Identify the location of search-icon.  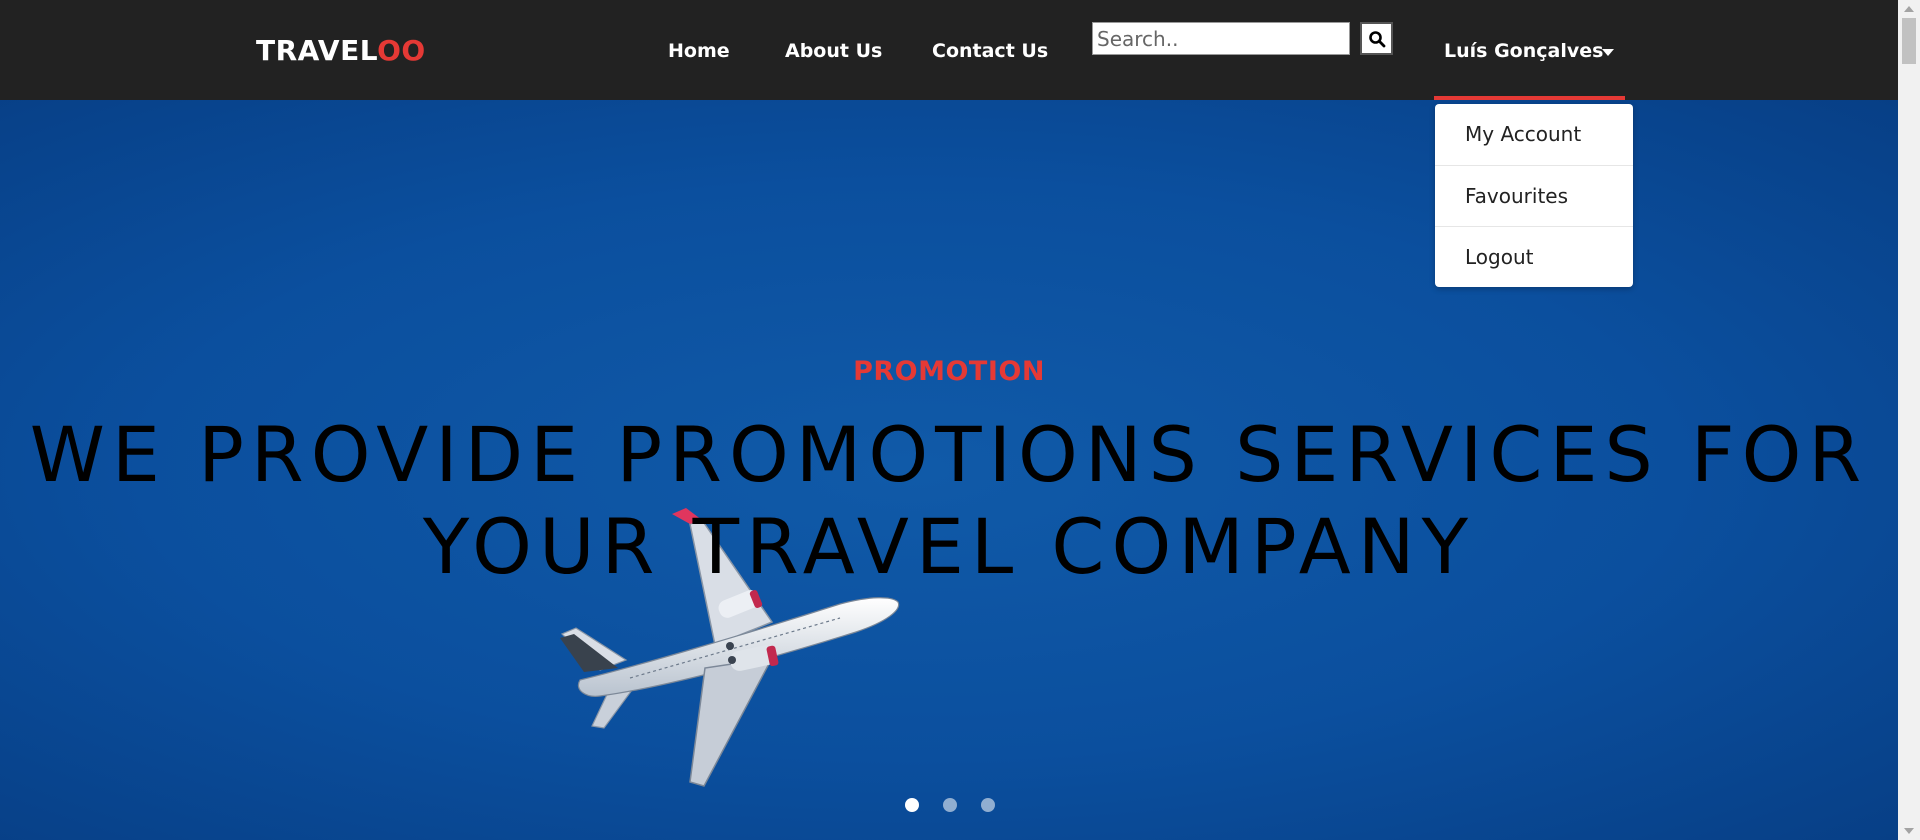
(1376, 38).